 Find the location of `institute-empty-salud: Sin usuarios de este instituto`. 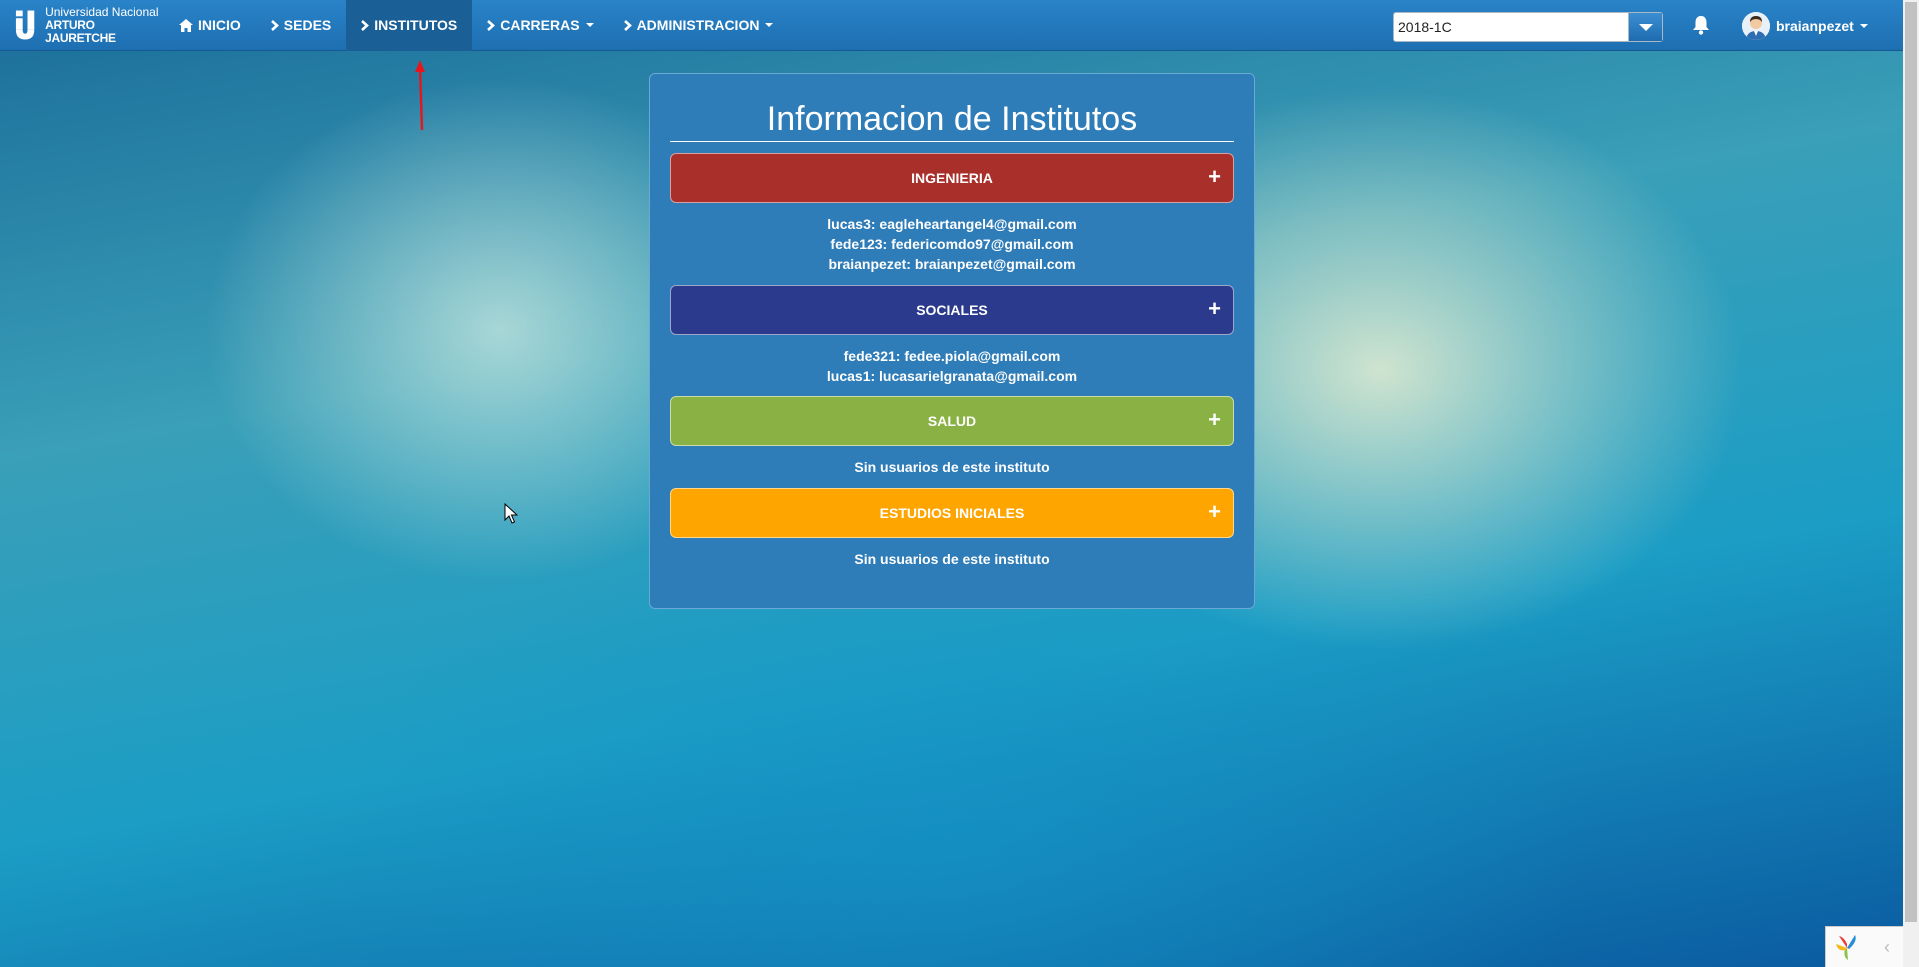

institute-empty-salud: Sin usuarios de este instituto is located at coordinates (952, 467).